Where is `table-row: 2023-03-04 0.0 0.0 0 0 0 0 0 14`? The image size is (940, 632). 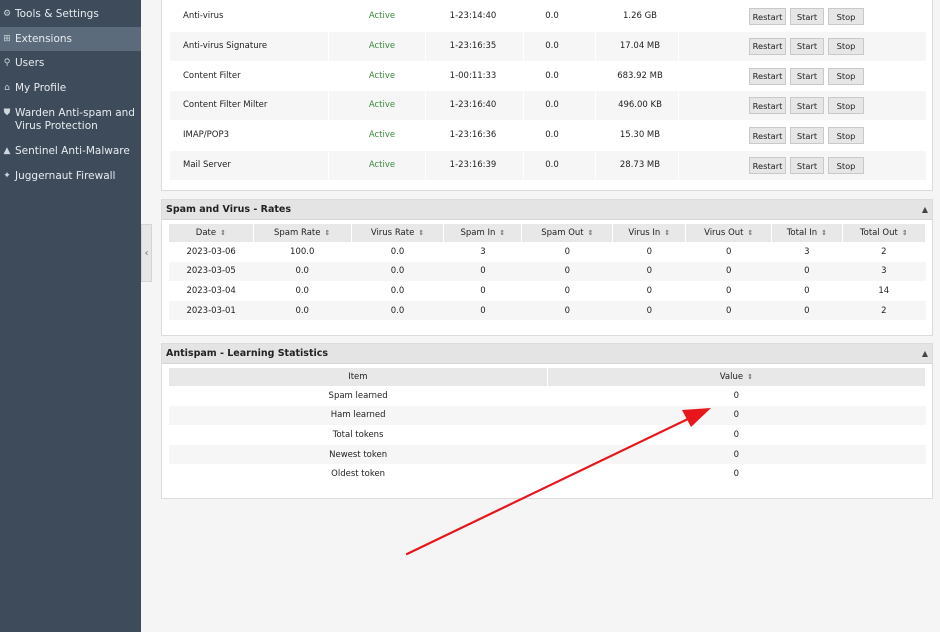 table-row: 2023-03-04 0.0 0.0 0 0 0 0 0 14 is located at coordinates (547, 291).